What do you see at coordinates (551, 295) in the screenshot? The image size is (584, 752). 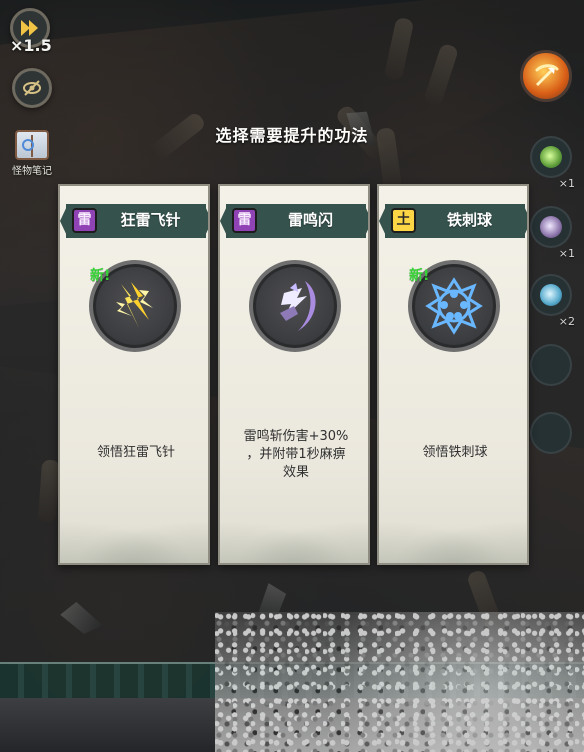 I see `water-orb-icon` at bounding box center [551, 295].